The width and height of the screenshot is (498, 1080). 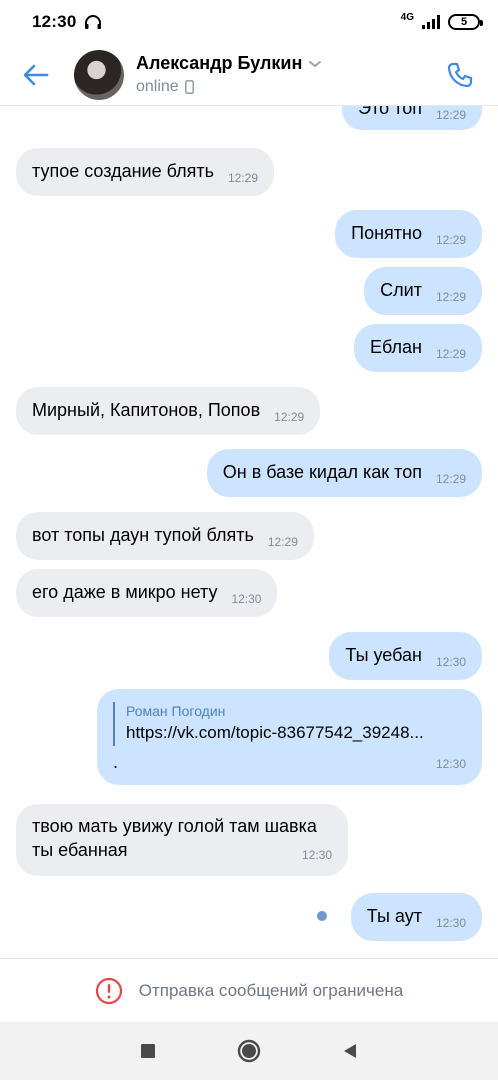 I want to click on back-button, so click(x=36, y=75).